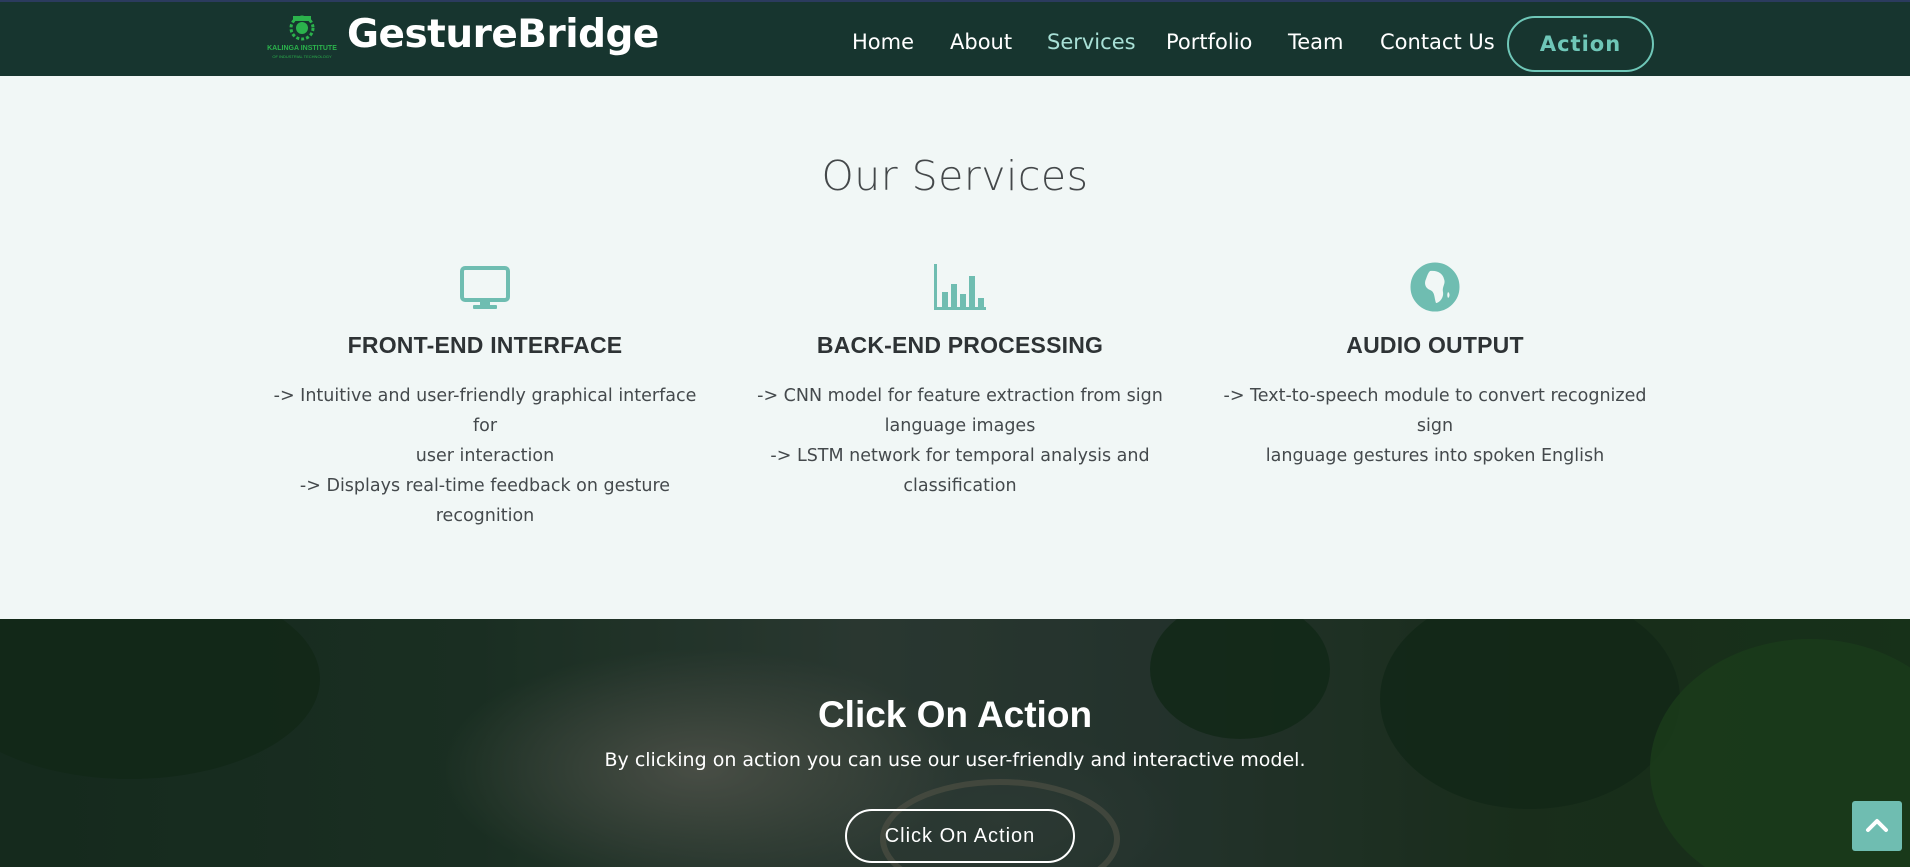  Describe the element at coordinates (302, 56) in the screenshot. I see `logo-text-line2: OF INDUSTRIAL TECHNOLOGY` at that location.